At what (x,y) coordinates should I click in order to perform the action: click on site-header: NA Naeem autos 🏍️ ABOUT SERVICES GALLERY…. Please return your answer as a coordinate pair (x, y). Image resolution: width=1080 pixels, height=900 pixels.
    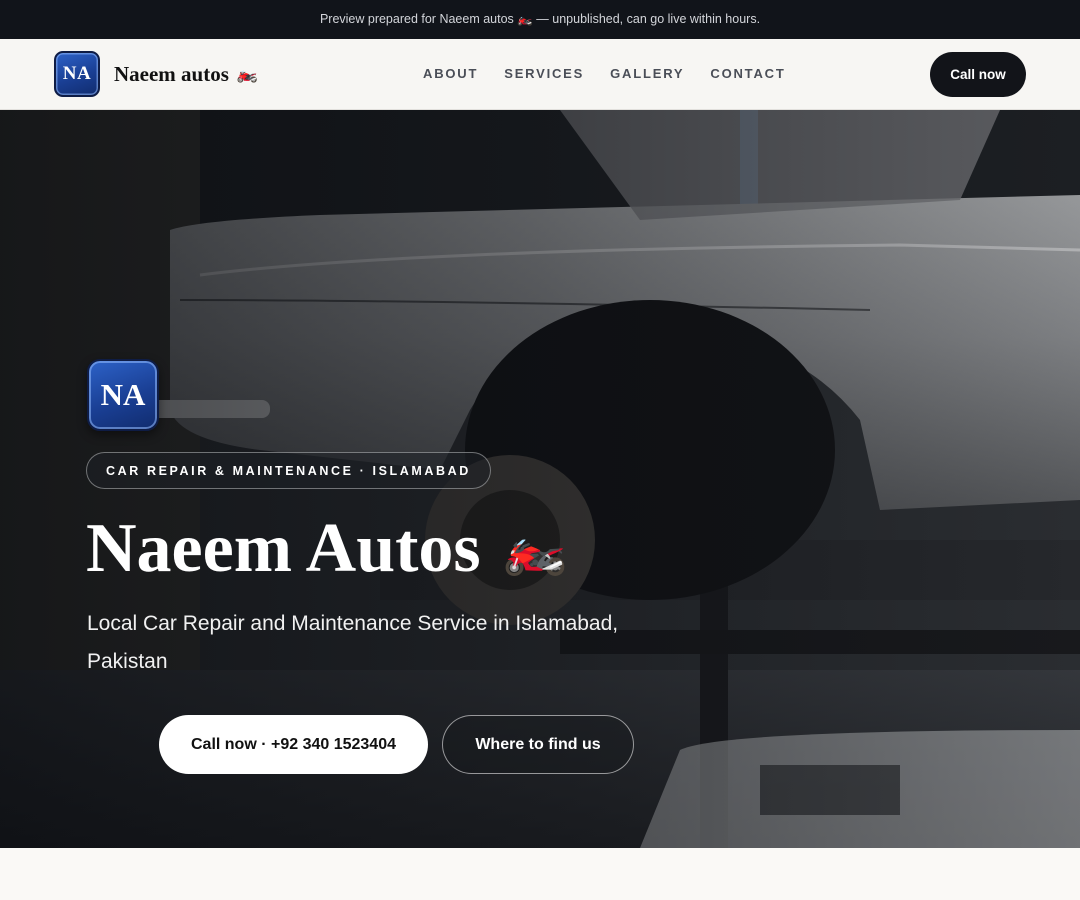
    Looking at the image, I should click on (540, 74).